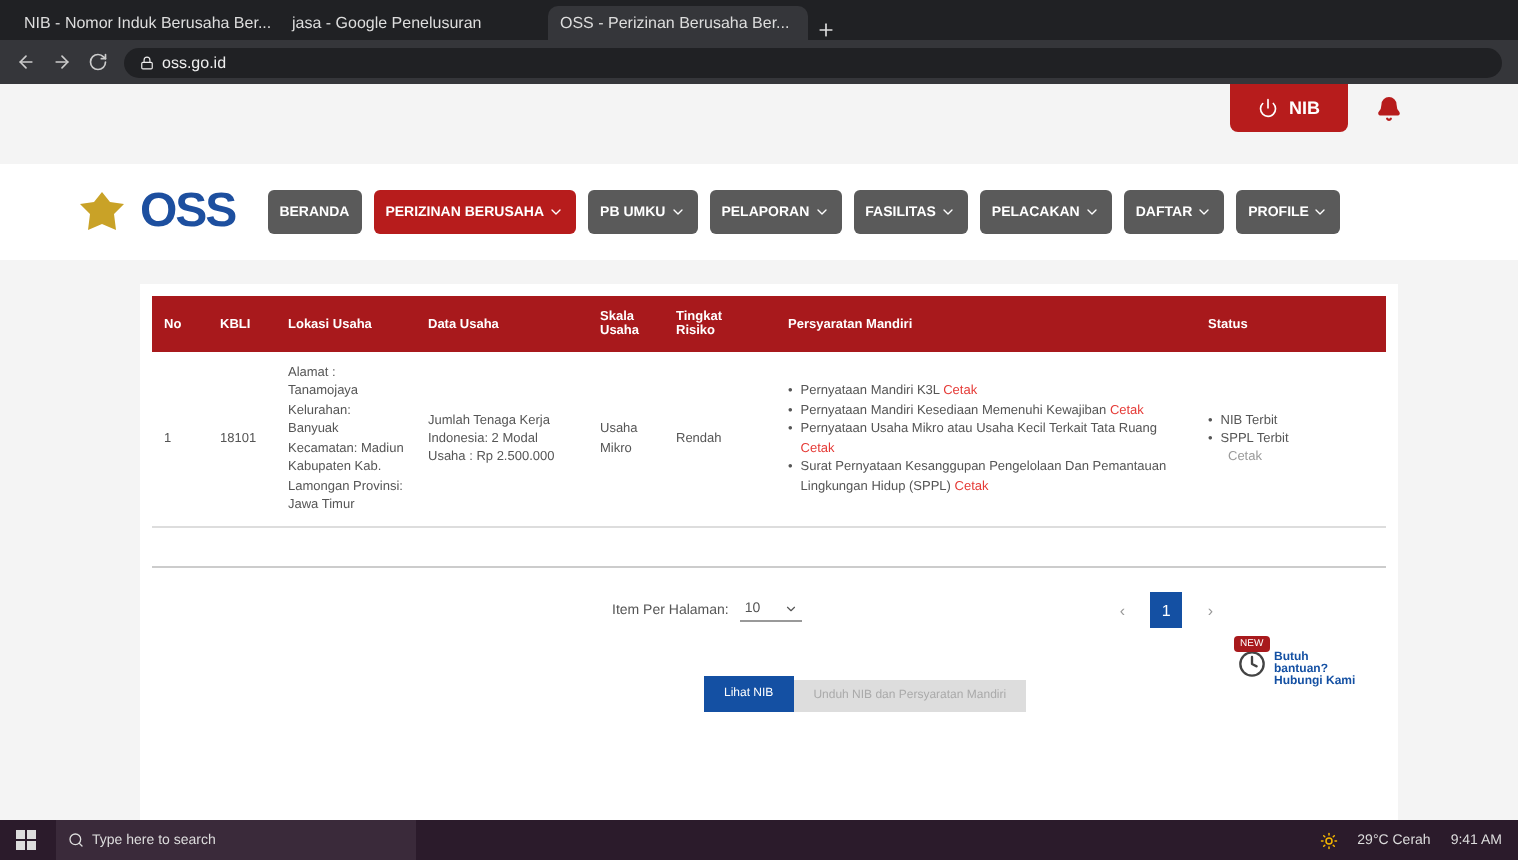  Describe the element at coordinates (1328, 840) in the screenshot. I see `weather-icon` at that location.